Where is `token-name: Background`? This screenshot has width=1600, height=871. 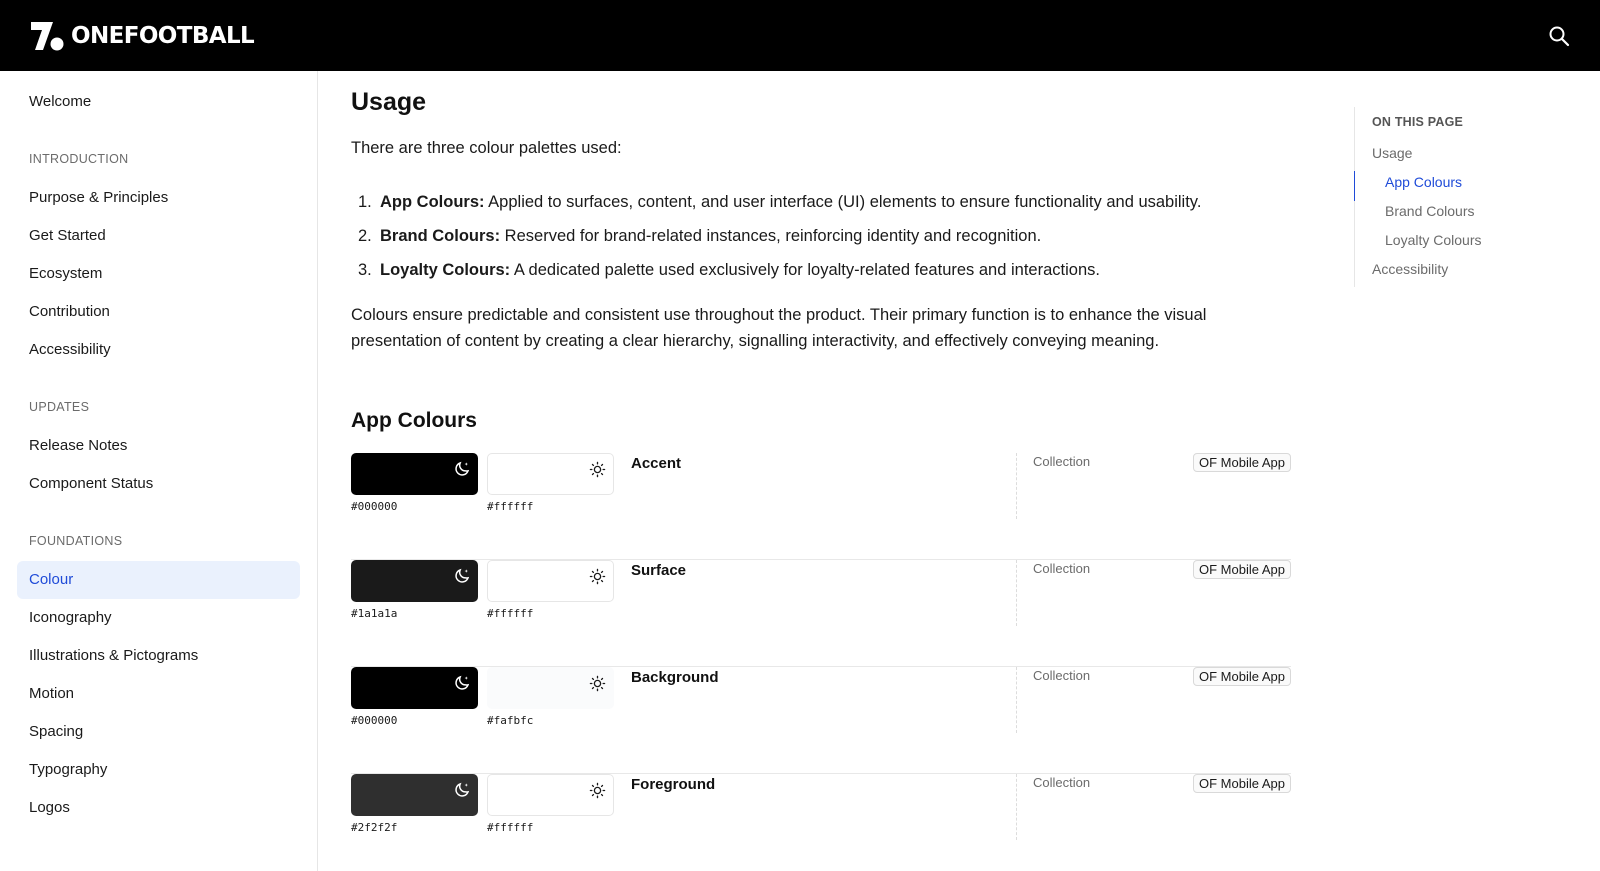
token-name: Background is located at coordinates (675, 677).